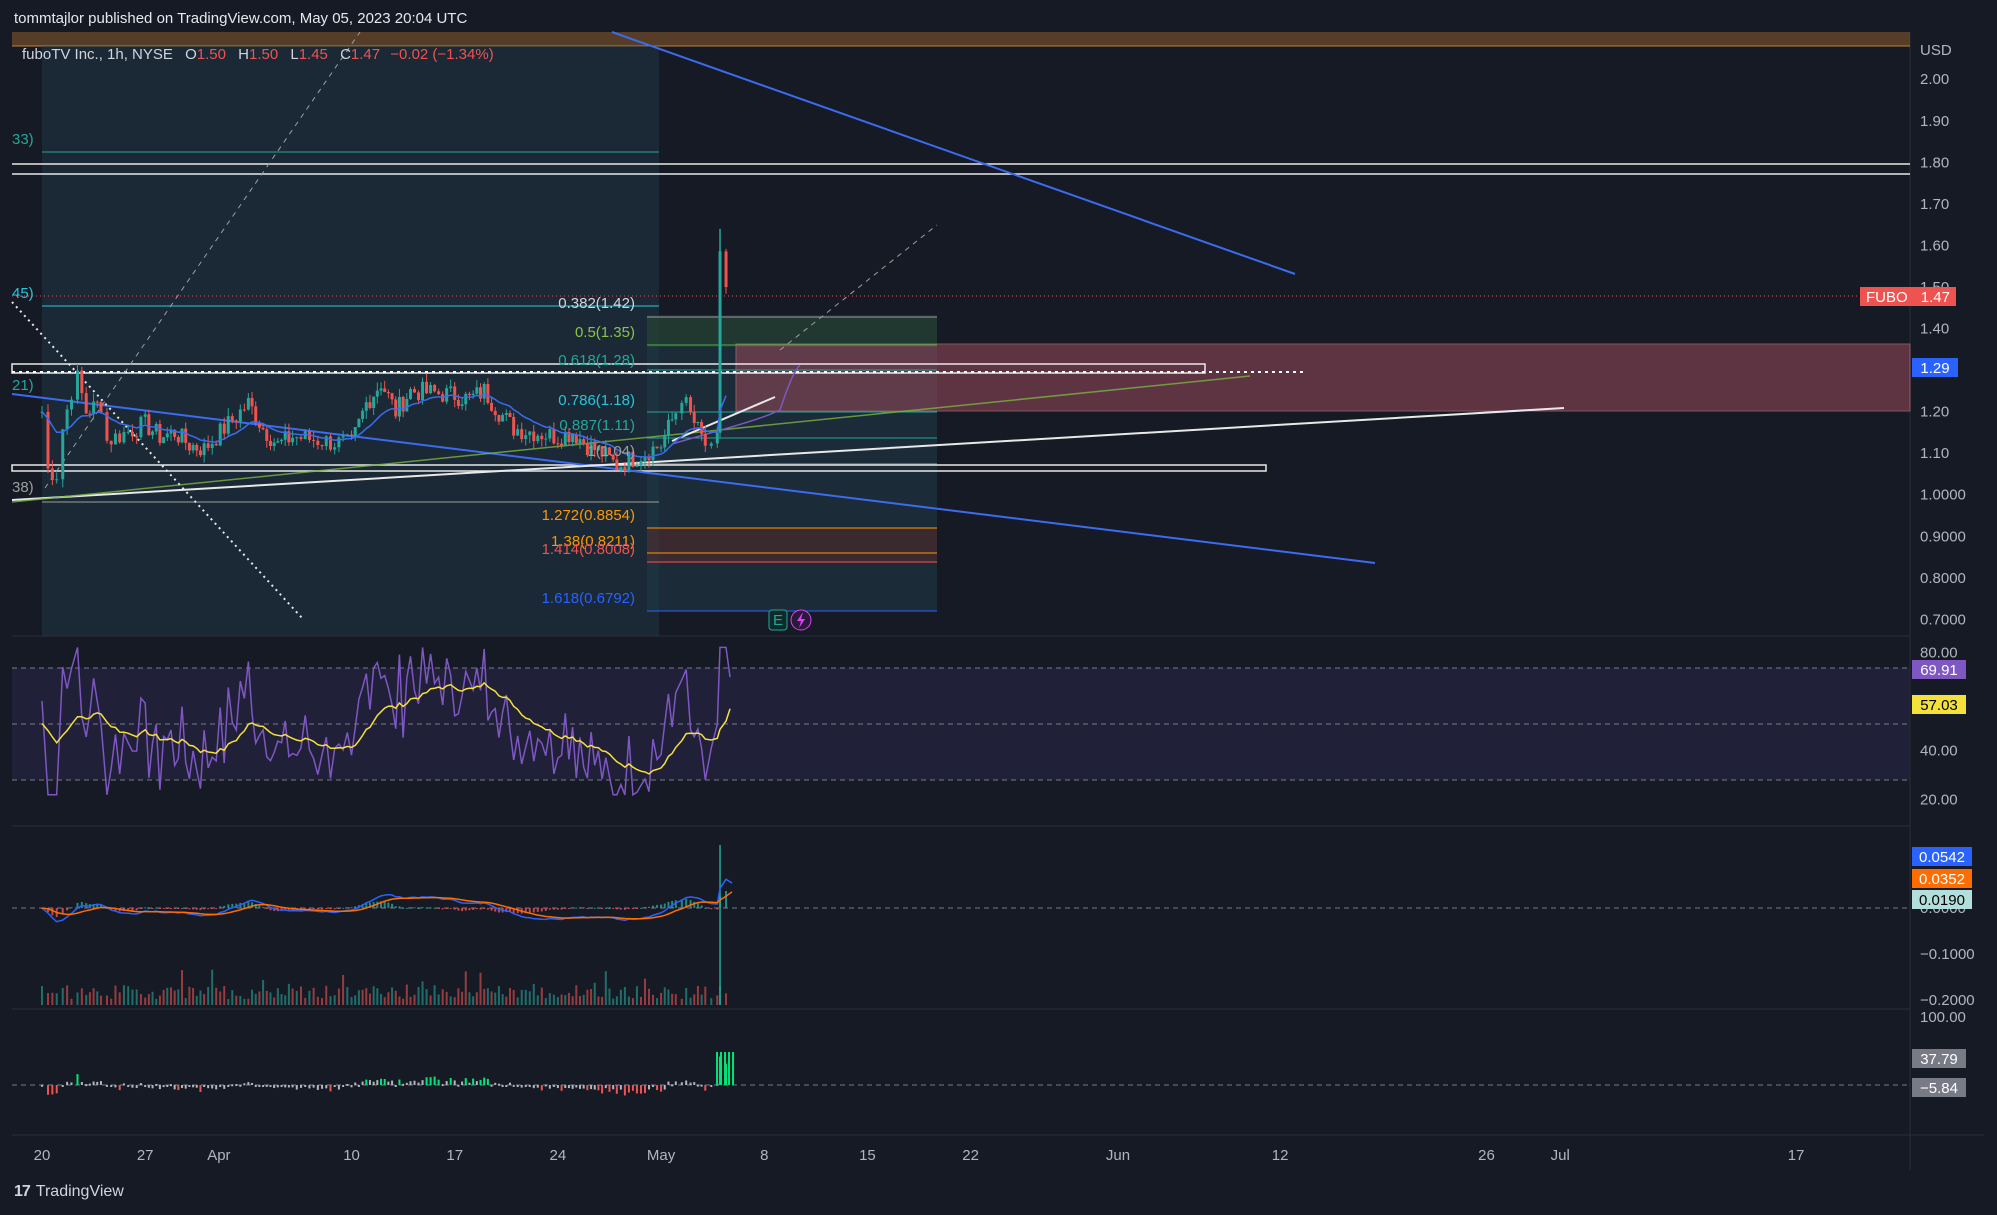 This screenshot has width=1997, height=1215. Describe the element at coordinates (1934, 162) in the screenshot. I see `price-tick: 1.80` at that location.